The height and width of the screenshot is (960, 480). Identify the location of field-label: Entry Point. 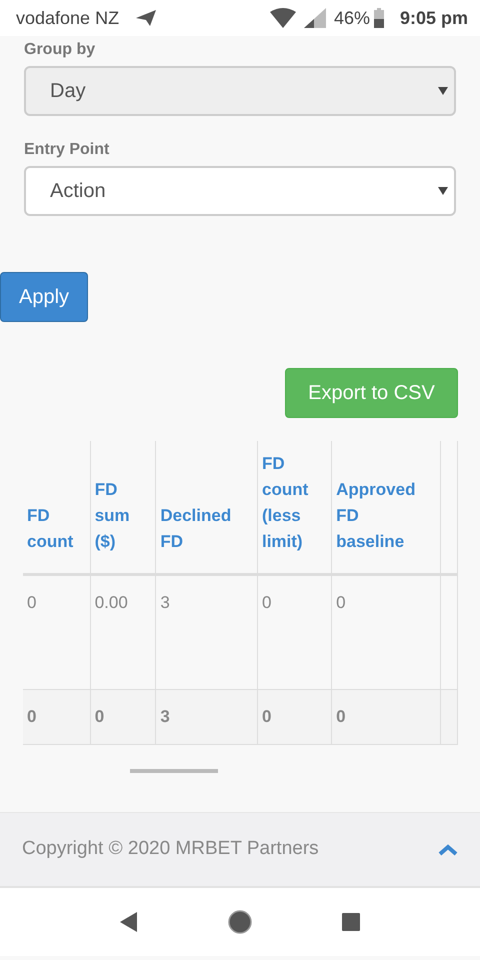
(67, 150).